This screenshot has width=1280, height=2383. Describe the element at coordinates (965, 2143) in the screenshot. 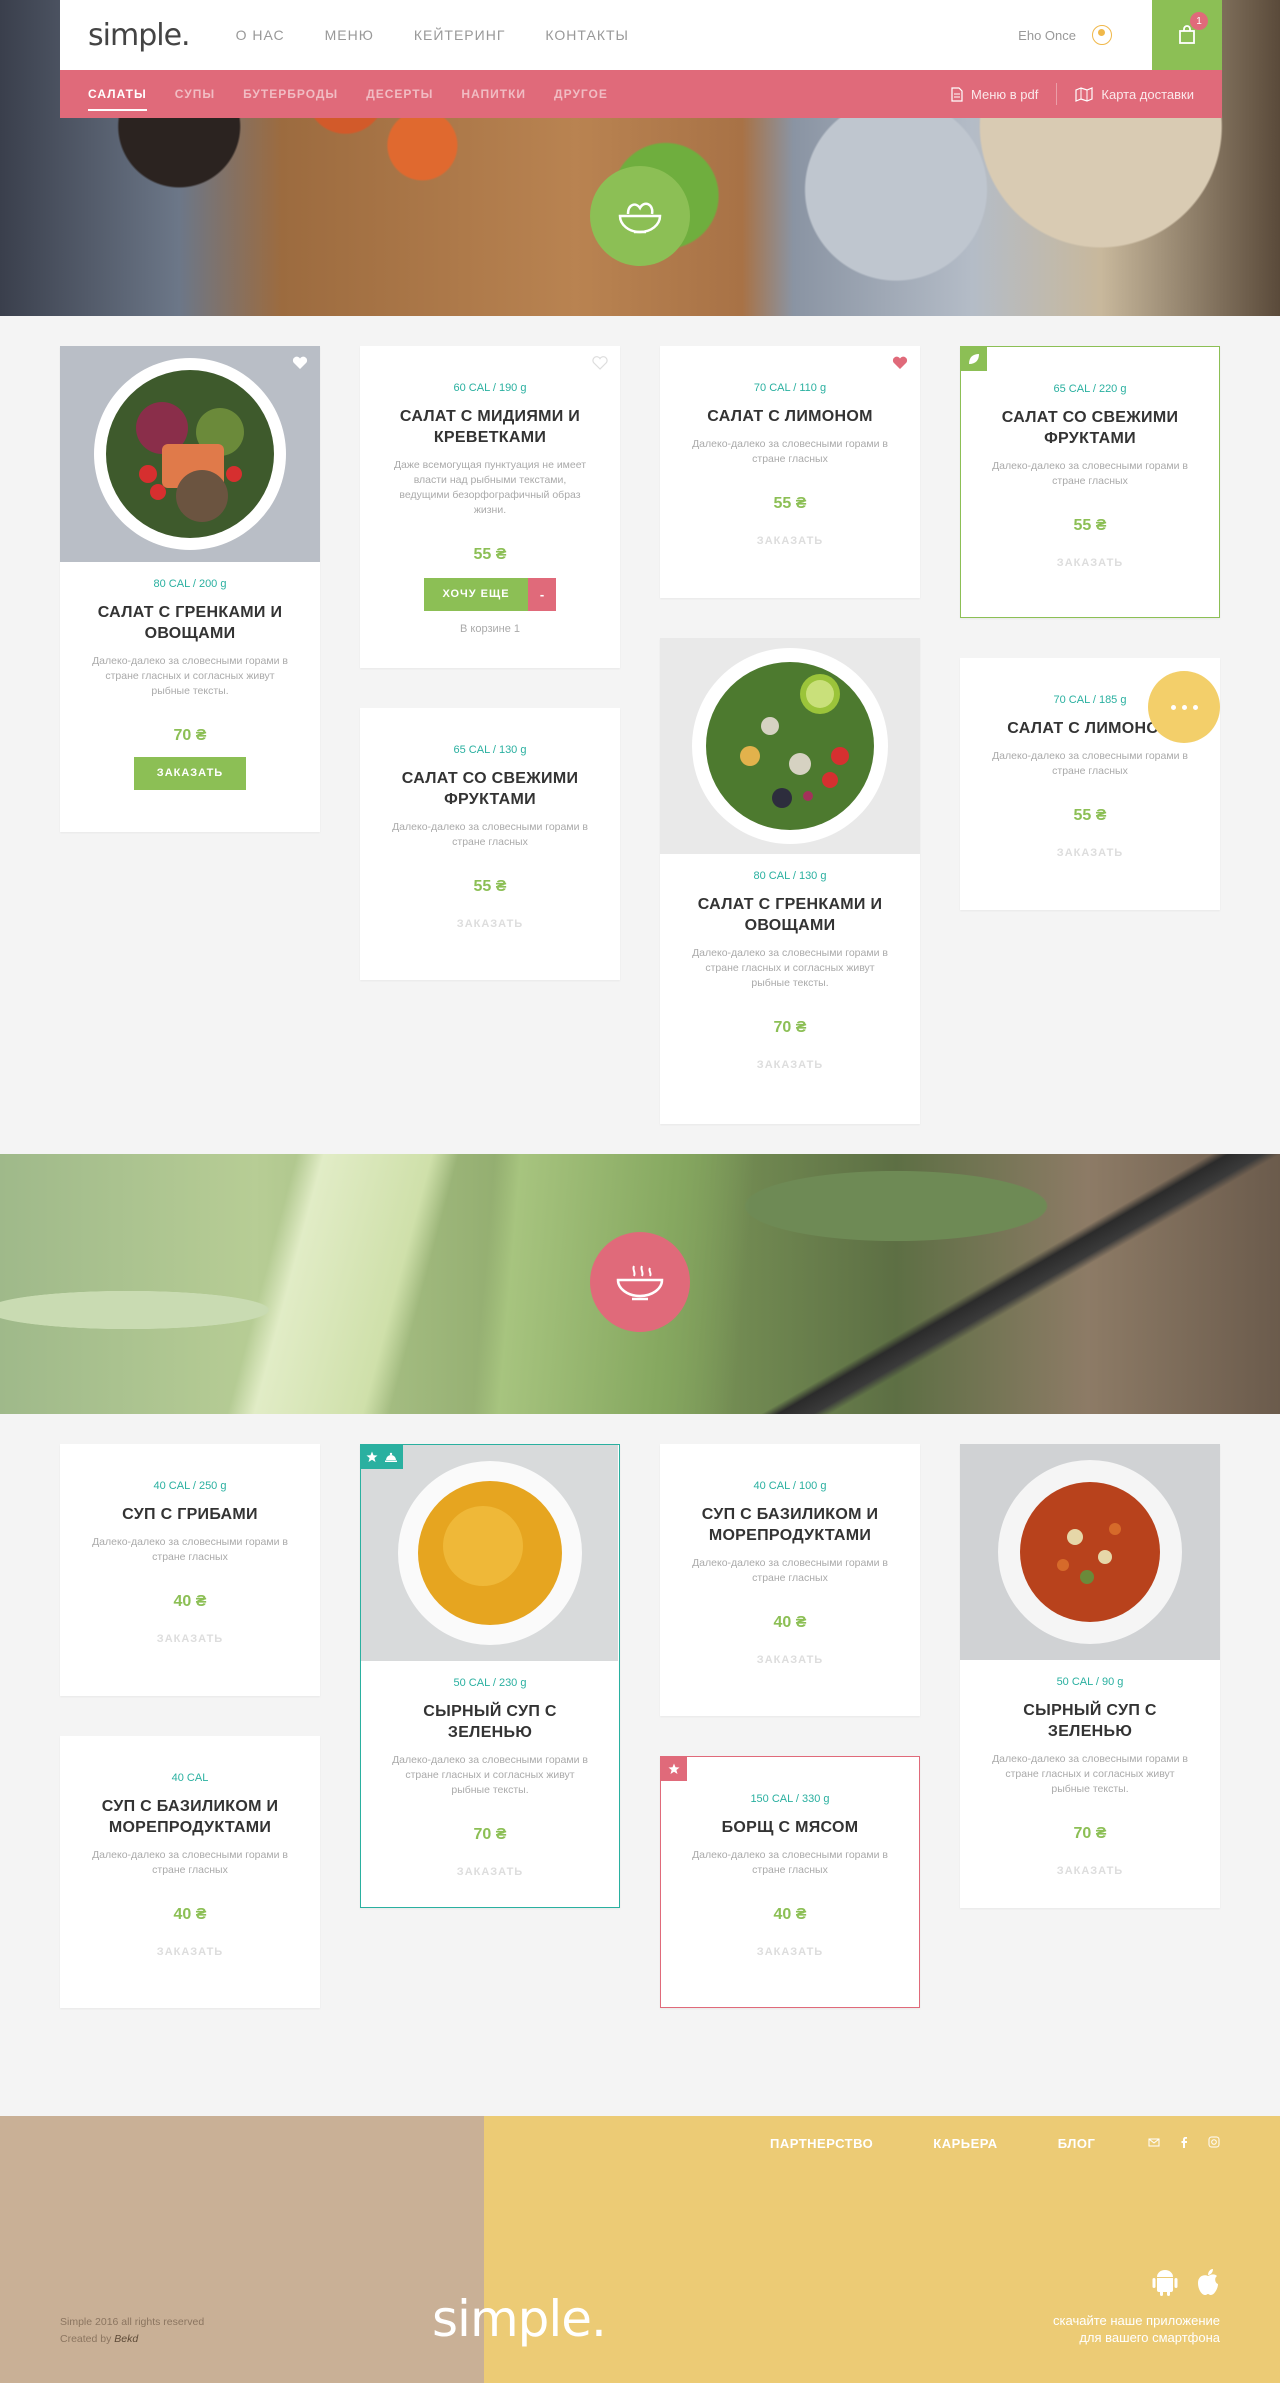

I see `footer-link-career: КАРЬЕРА` at that location.